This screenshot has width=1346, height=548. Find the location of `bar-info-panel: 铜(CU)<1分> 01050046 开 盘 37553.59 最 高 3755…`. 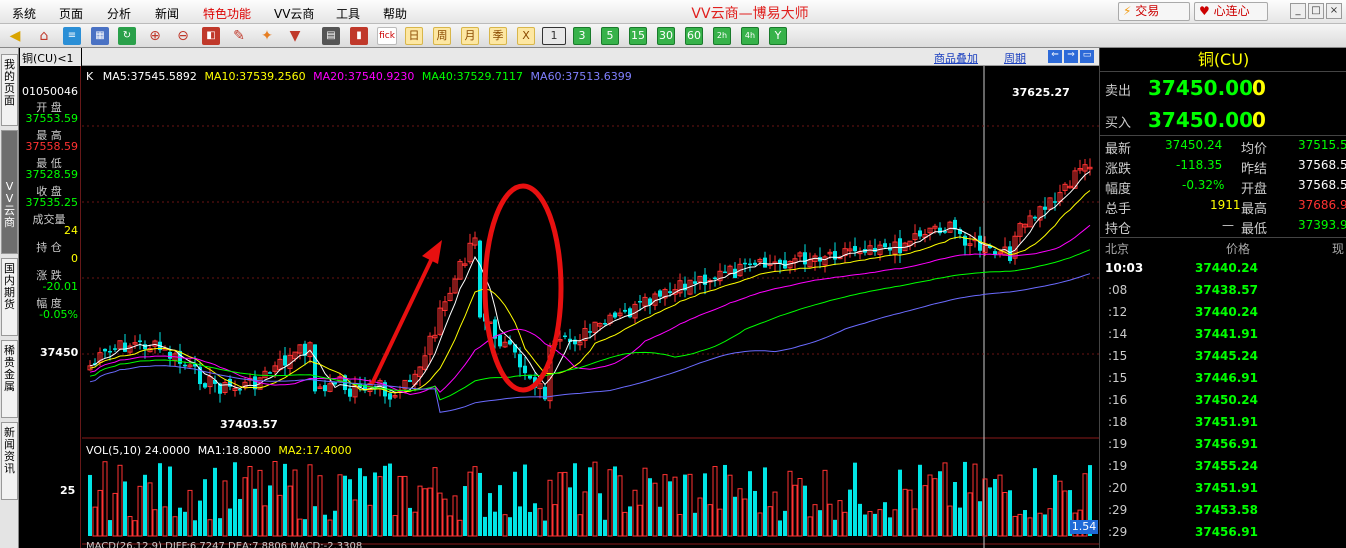

bar-info-panel: 铜(CU)<1分> 01050046 开 盘 37553.59 最 高 3755… is located at coordinates (50, 298).